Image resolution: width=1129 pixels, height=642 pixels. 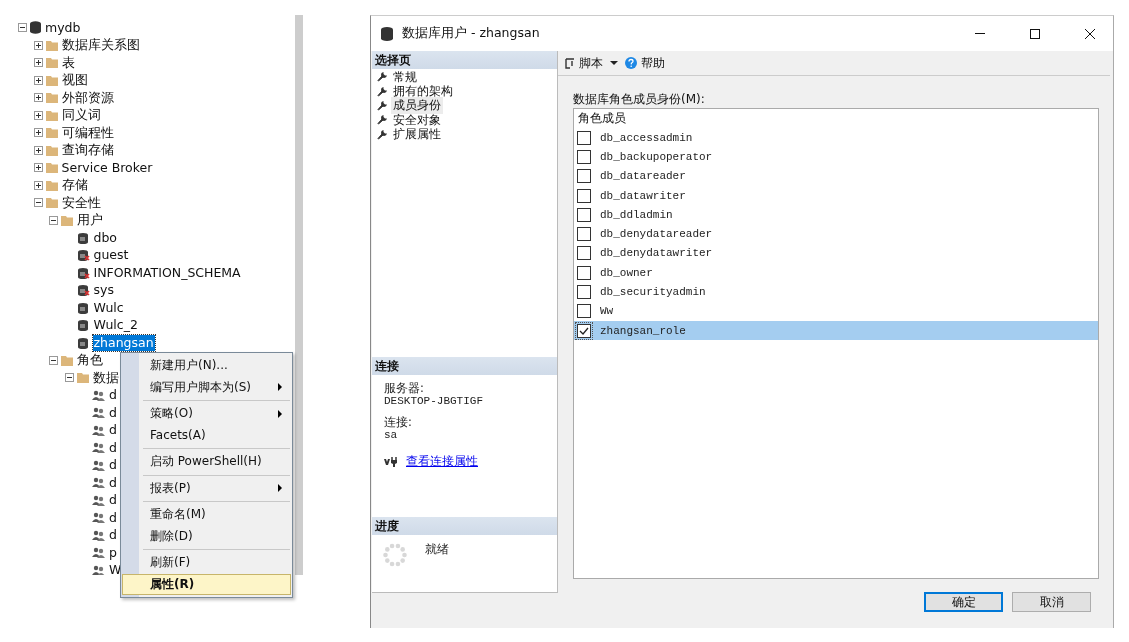 I want to click on tree-item: 查询存储, so click(x=87, y=150).